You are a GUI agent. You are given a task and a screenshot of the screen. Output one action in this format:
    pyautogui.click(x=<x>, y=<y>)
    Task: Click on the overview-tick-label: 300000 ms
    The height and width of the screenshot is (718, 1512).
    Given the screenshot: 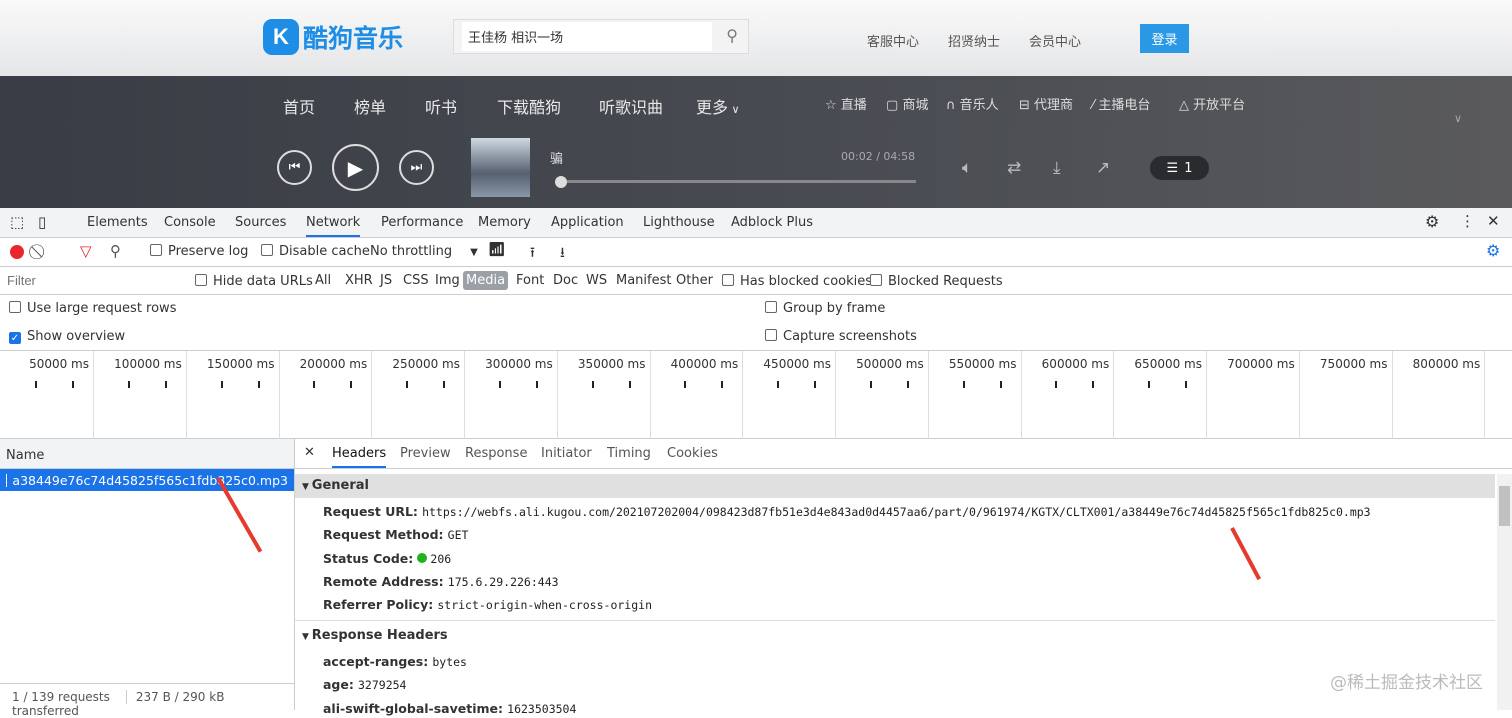 What is the action you would take?
    pyautogui.click(x=509, y=364)
    